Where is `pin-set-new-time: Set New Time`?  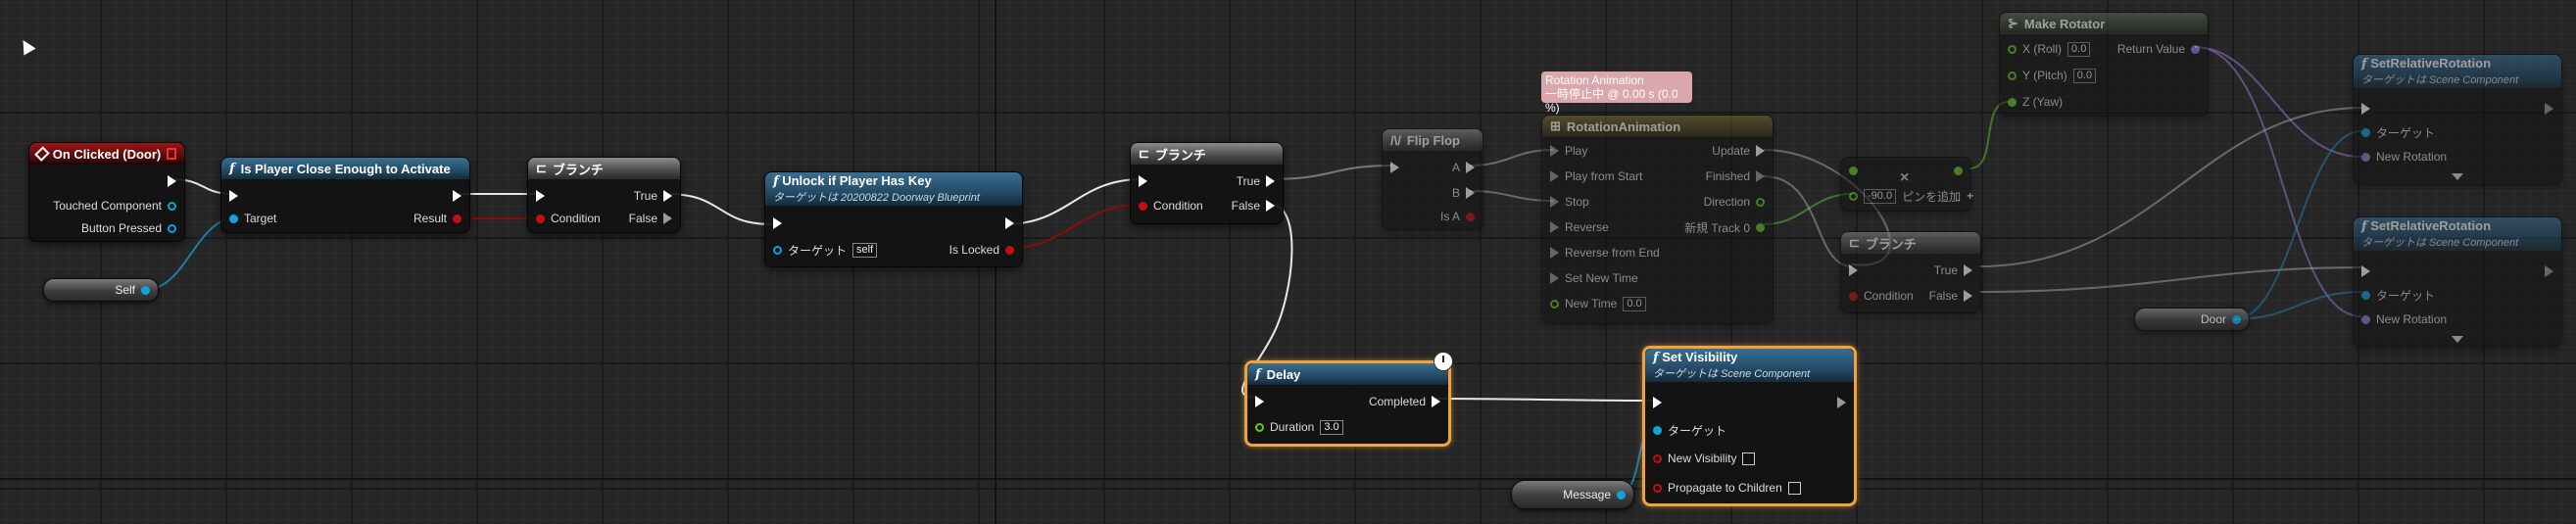 pin-set-new-time: Set New Time is located at coordinates (1594, 278).